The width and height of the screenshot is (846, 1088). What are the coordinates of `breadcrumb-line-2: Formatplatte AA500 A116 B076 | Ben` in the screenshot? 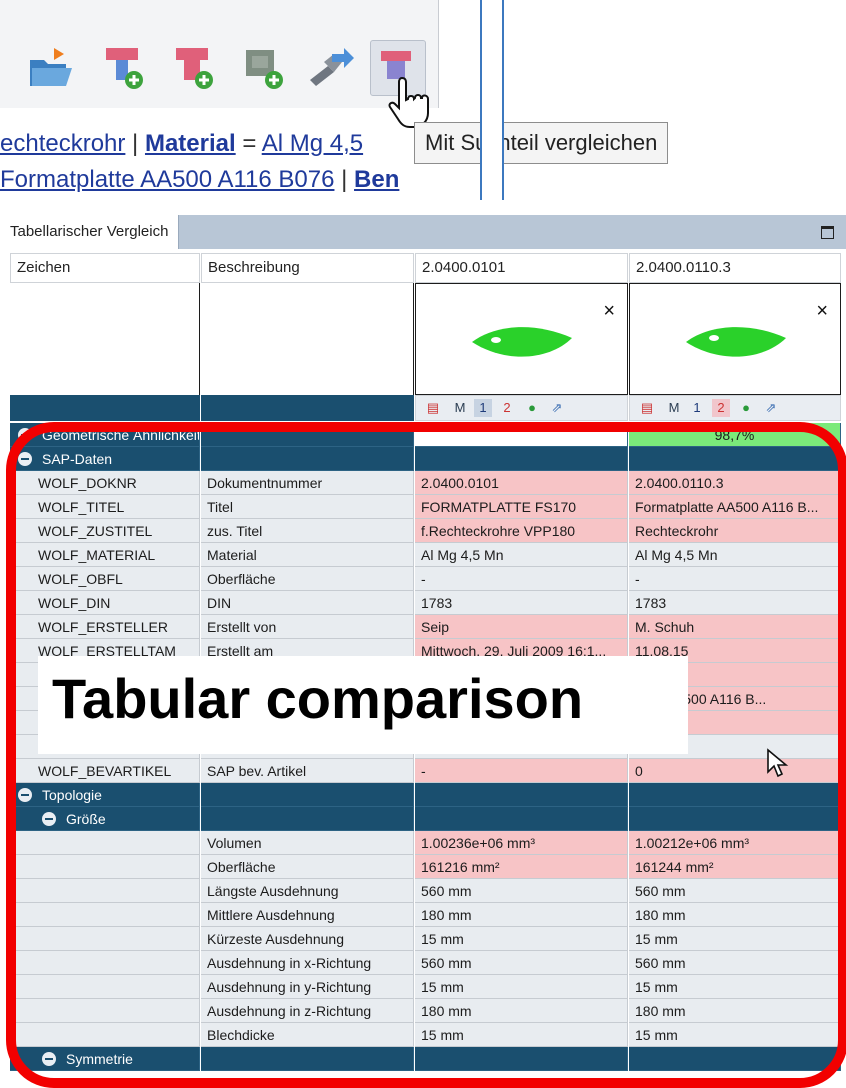 It's located at (199, 180).